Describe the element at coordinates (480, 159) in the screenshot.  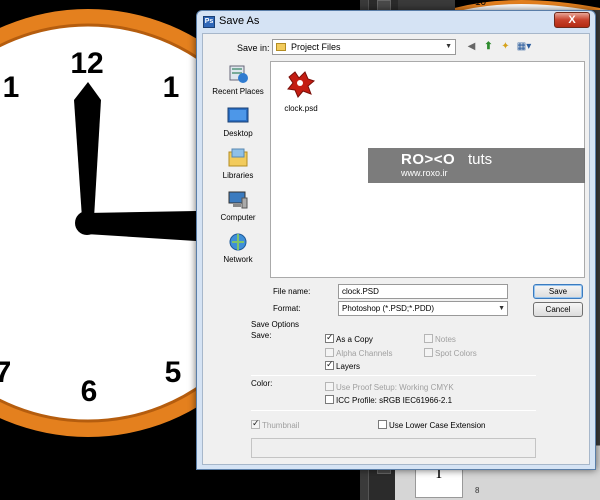
I see `watermark-suffix: tuts` at that location.